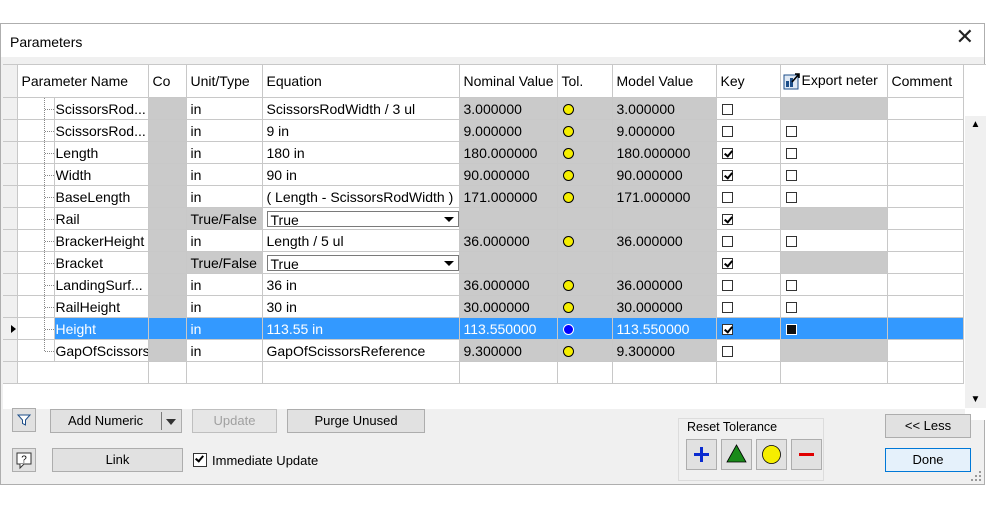  Describe the element at coordinates (361, 196) in the screenshot. I see `equation-cell: ( Length - ScissorsRodWidth )` at that location.